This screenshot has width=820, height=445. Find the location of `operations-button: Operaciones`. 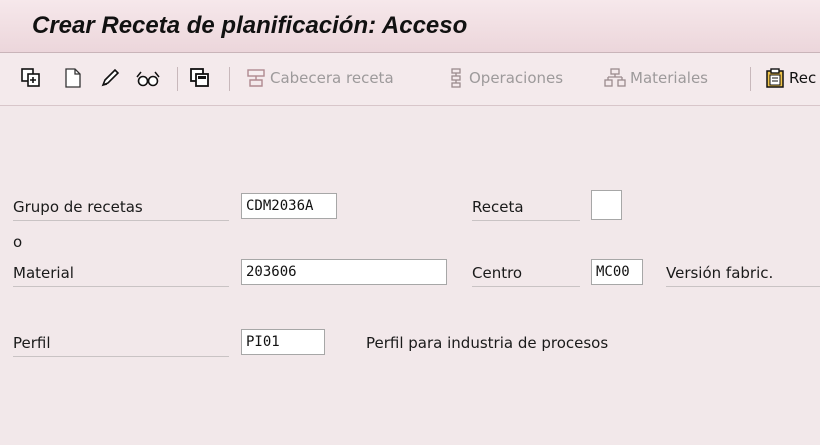

operations-button: Operaciones is located at coordinates (505, 78).